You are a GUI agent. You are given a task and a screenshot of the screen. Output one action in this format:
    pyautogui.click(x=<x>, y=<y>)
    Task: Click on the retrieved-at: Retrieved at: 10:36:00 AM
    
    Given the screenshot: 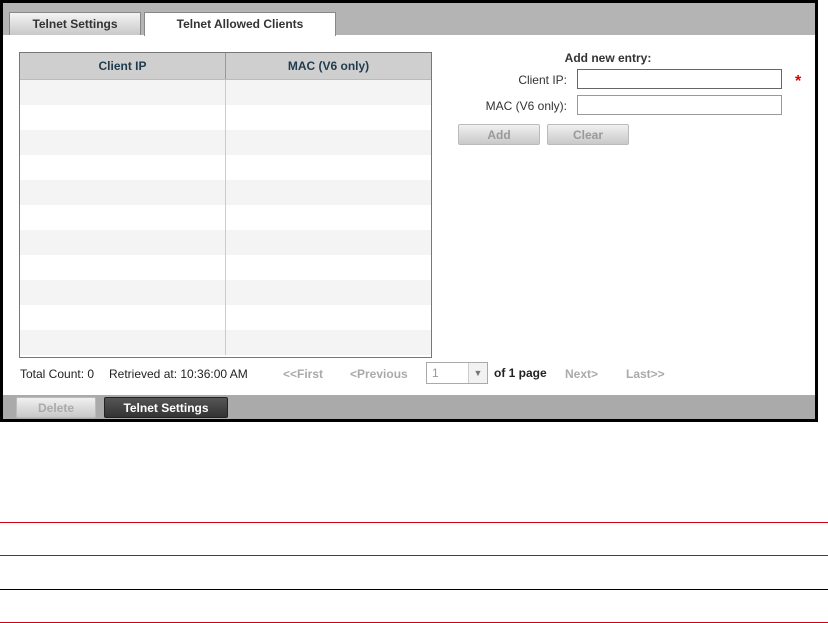 What is the action you would take?
    pyautogui.click(x=178, y=374)
    